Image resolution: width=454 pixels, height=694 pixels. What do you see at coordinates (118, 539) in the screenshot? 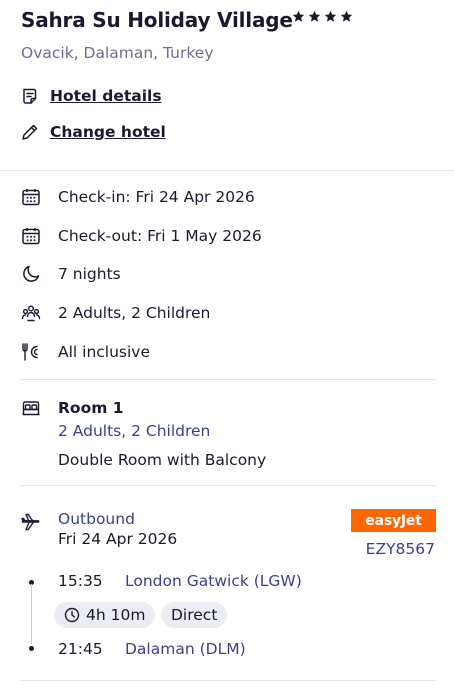
I see `flight-date: Fri 24 Apr 2026` at bounding box center [118, 539].